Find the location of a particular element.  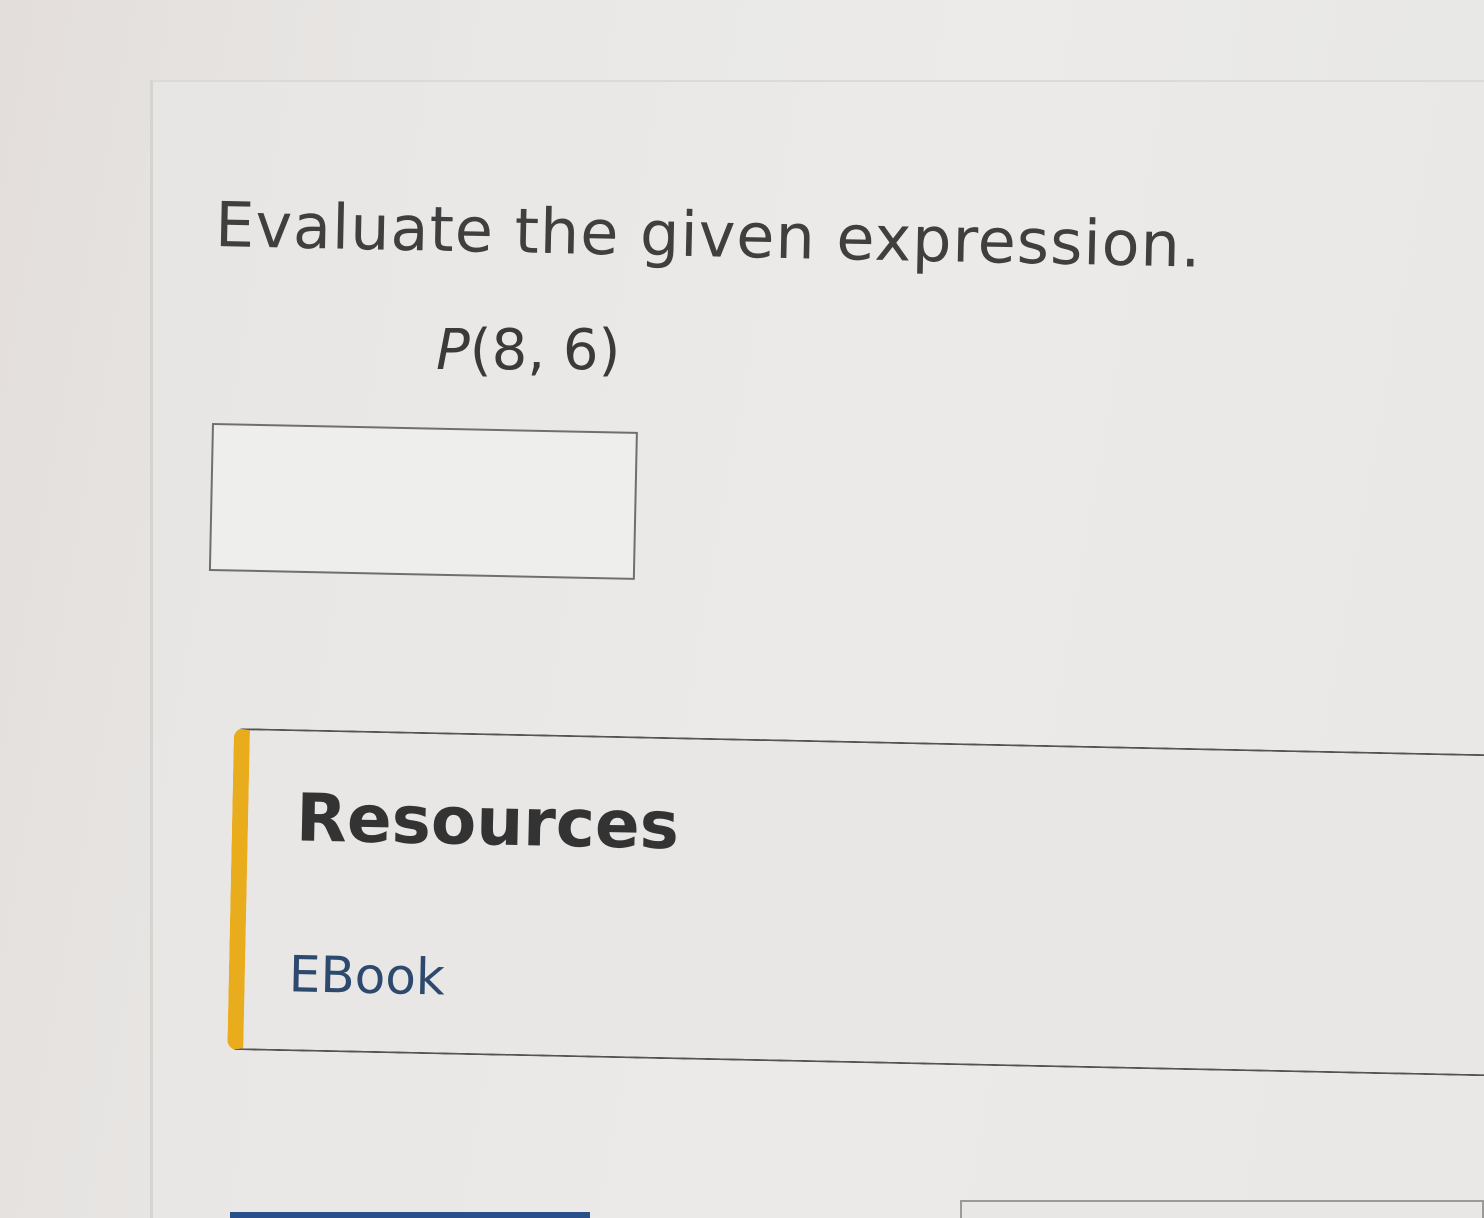

ebook-link: EBook is located at coordinates (366, 975).